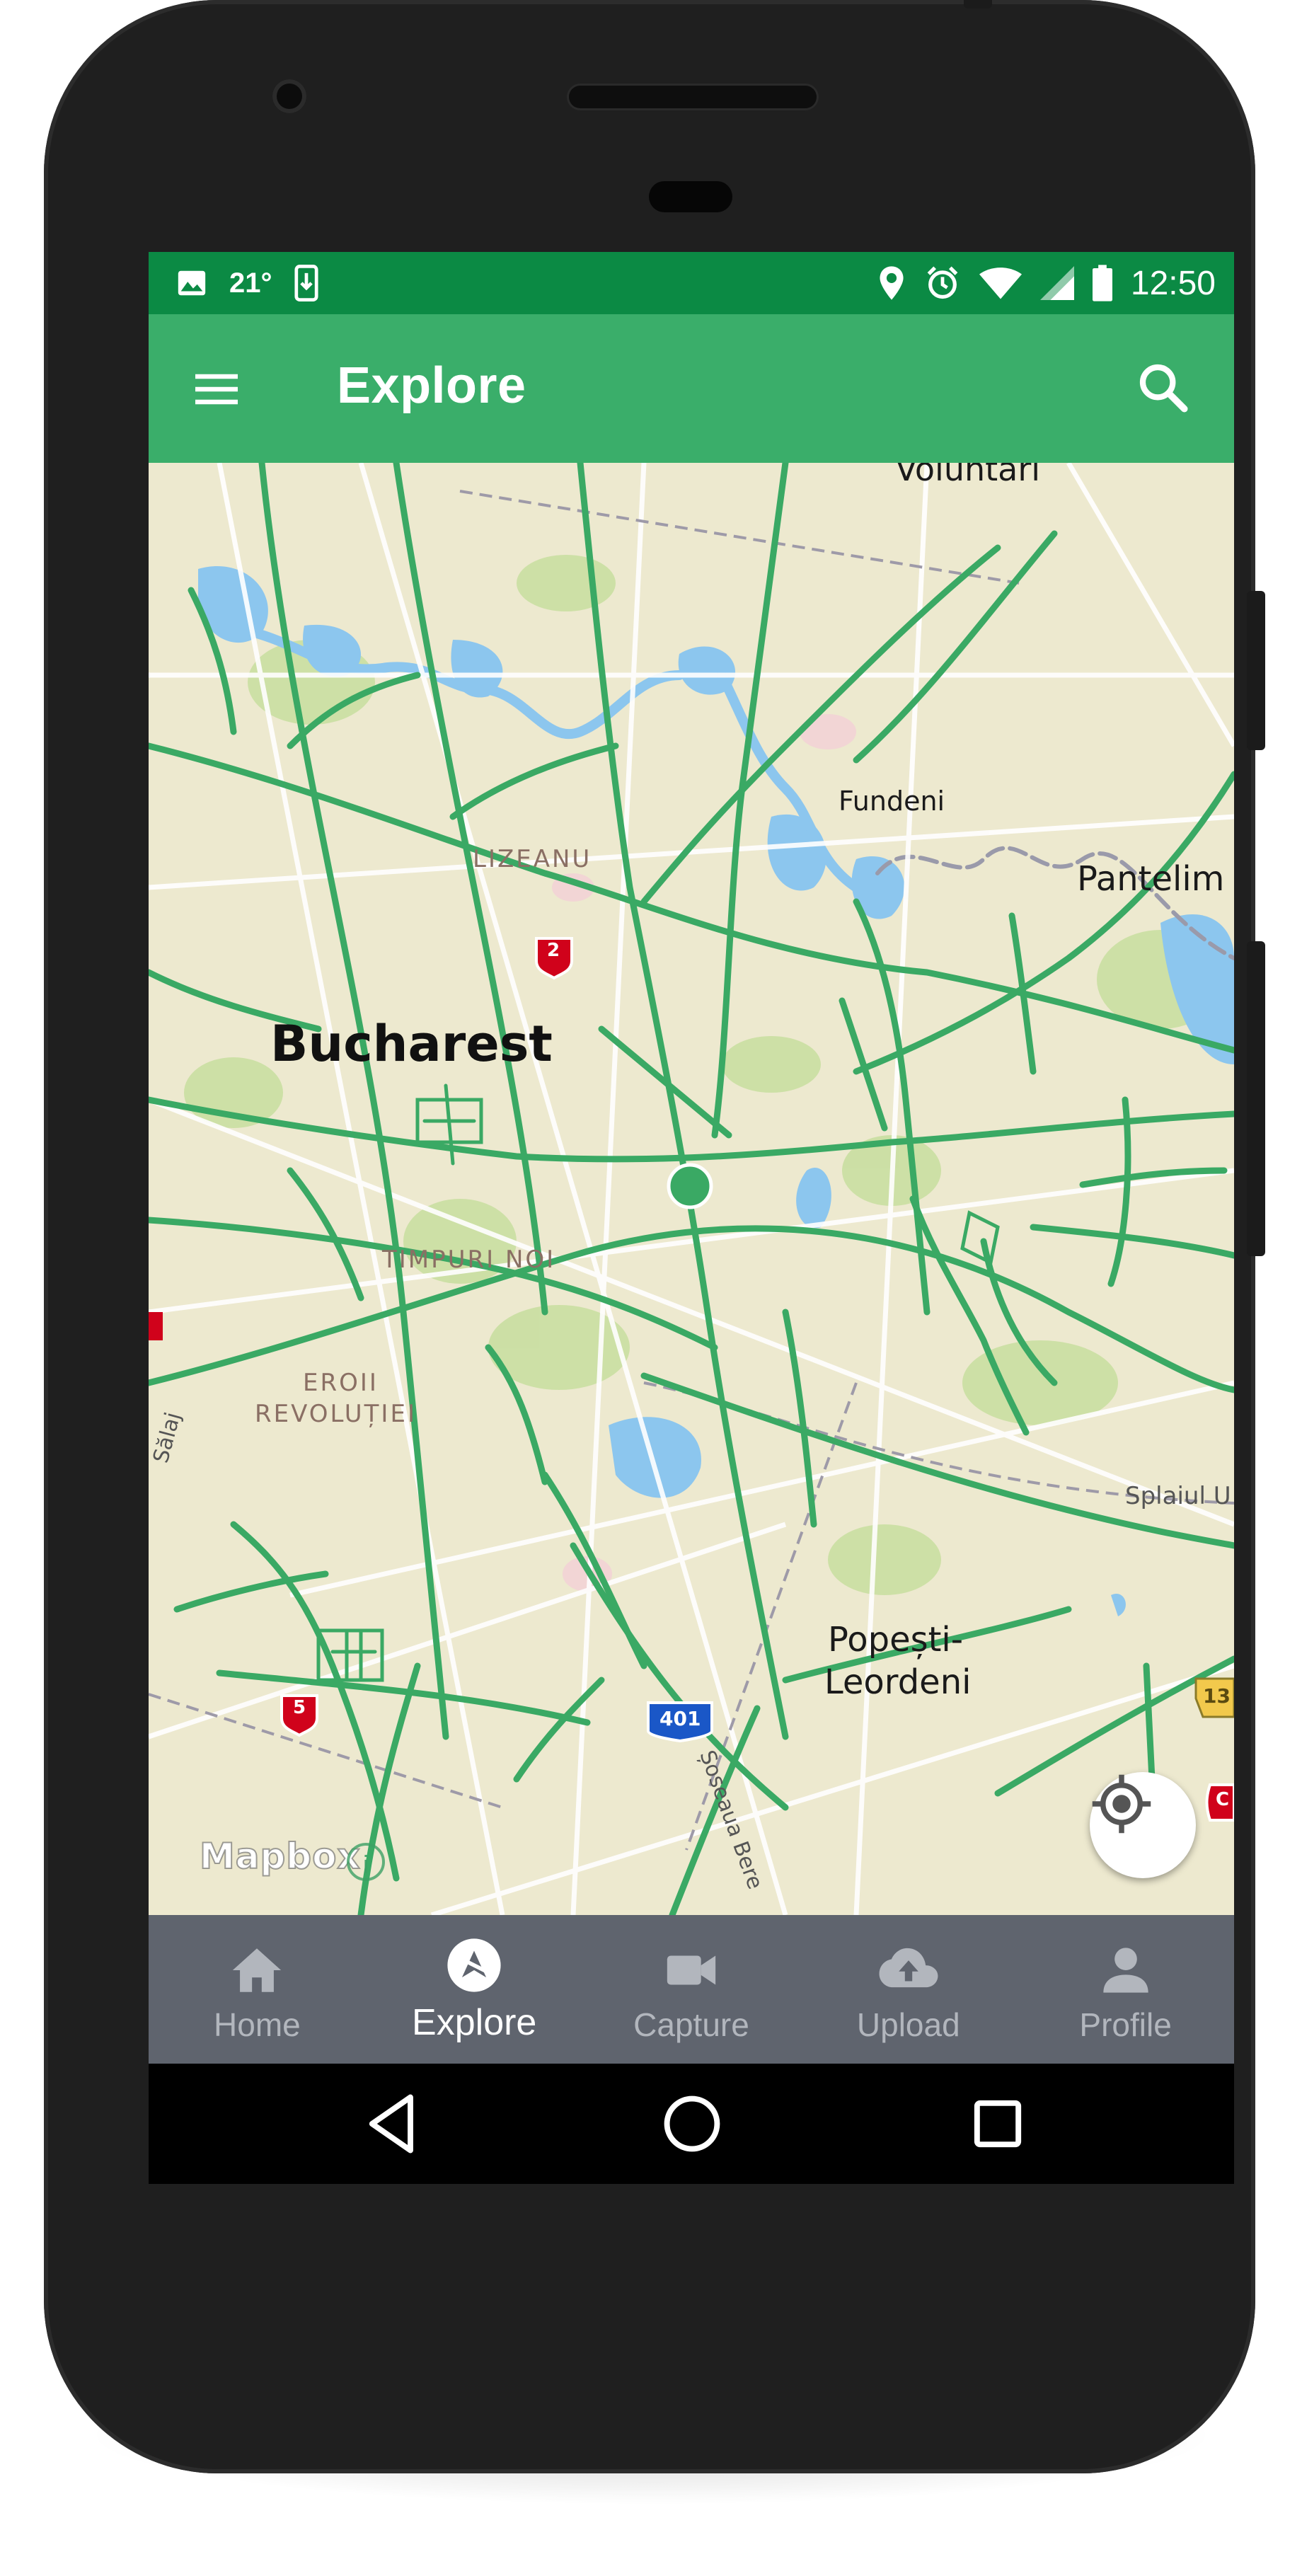 The image size is (1302, 2576). Describe the element at coordinates (898, 1682) in the screenshot. I see `map-label-leordeni: Leordeni` at that location.